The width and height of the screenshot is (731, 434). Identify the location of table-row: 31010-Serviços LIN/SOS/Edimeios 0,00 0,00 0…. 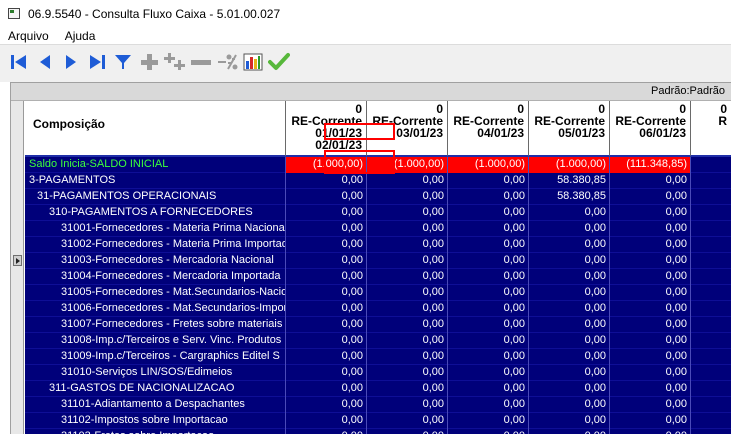
(378, 373).